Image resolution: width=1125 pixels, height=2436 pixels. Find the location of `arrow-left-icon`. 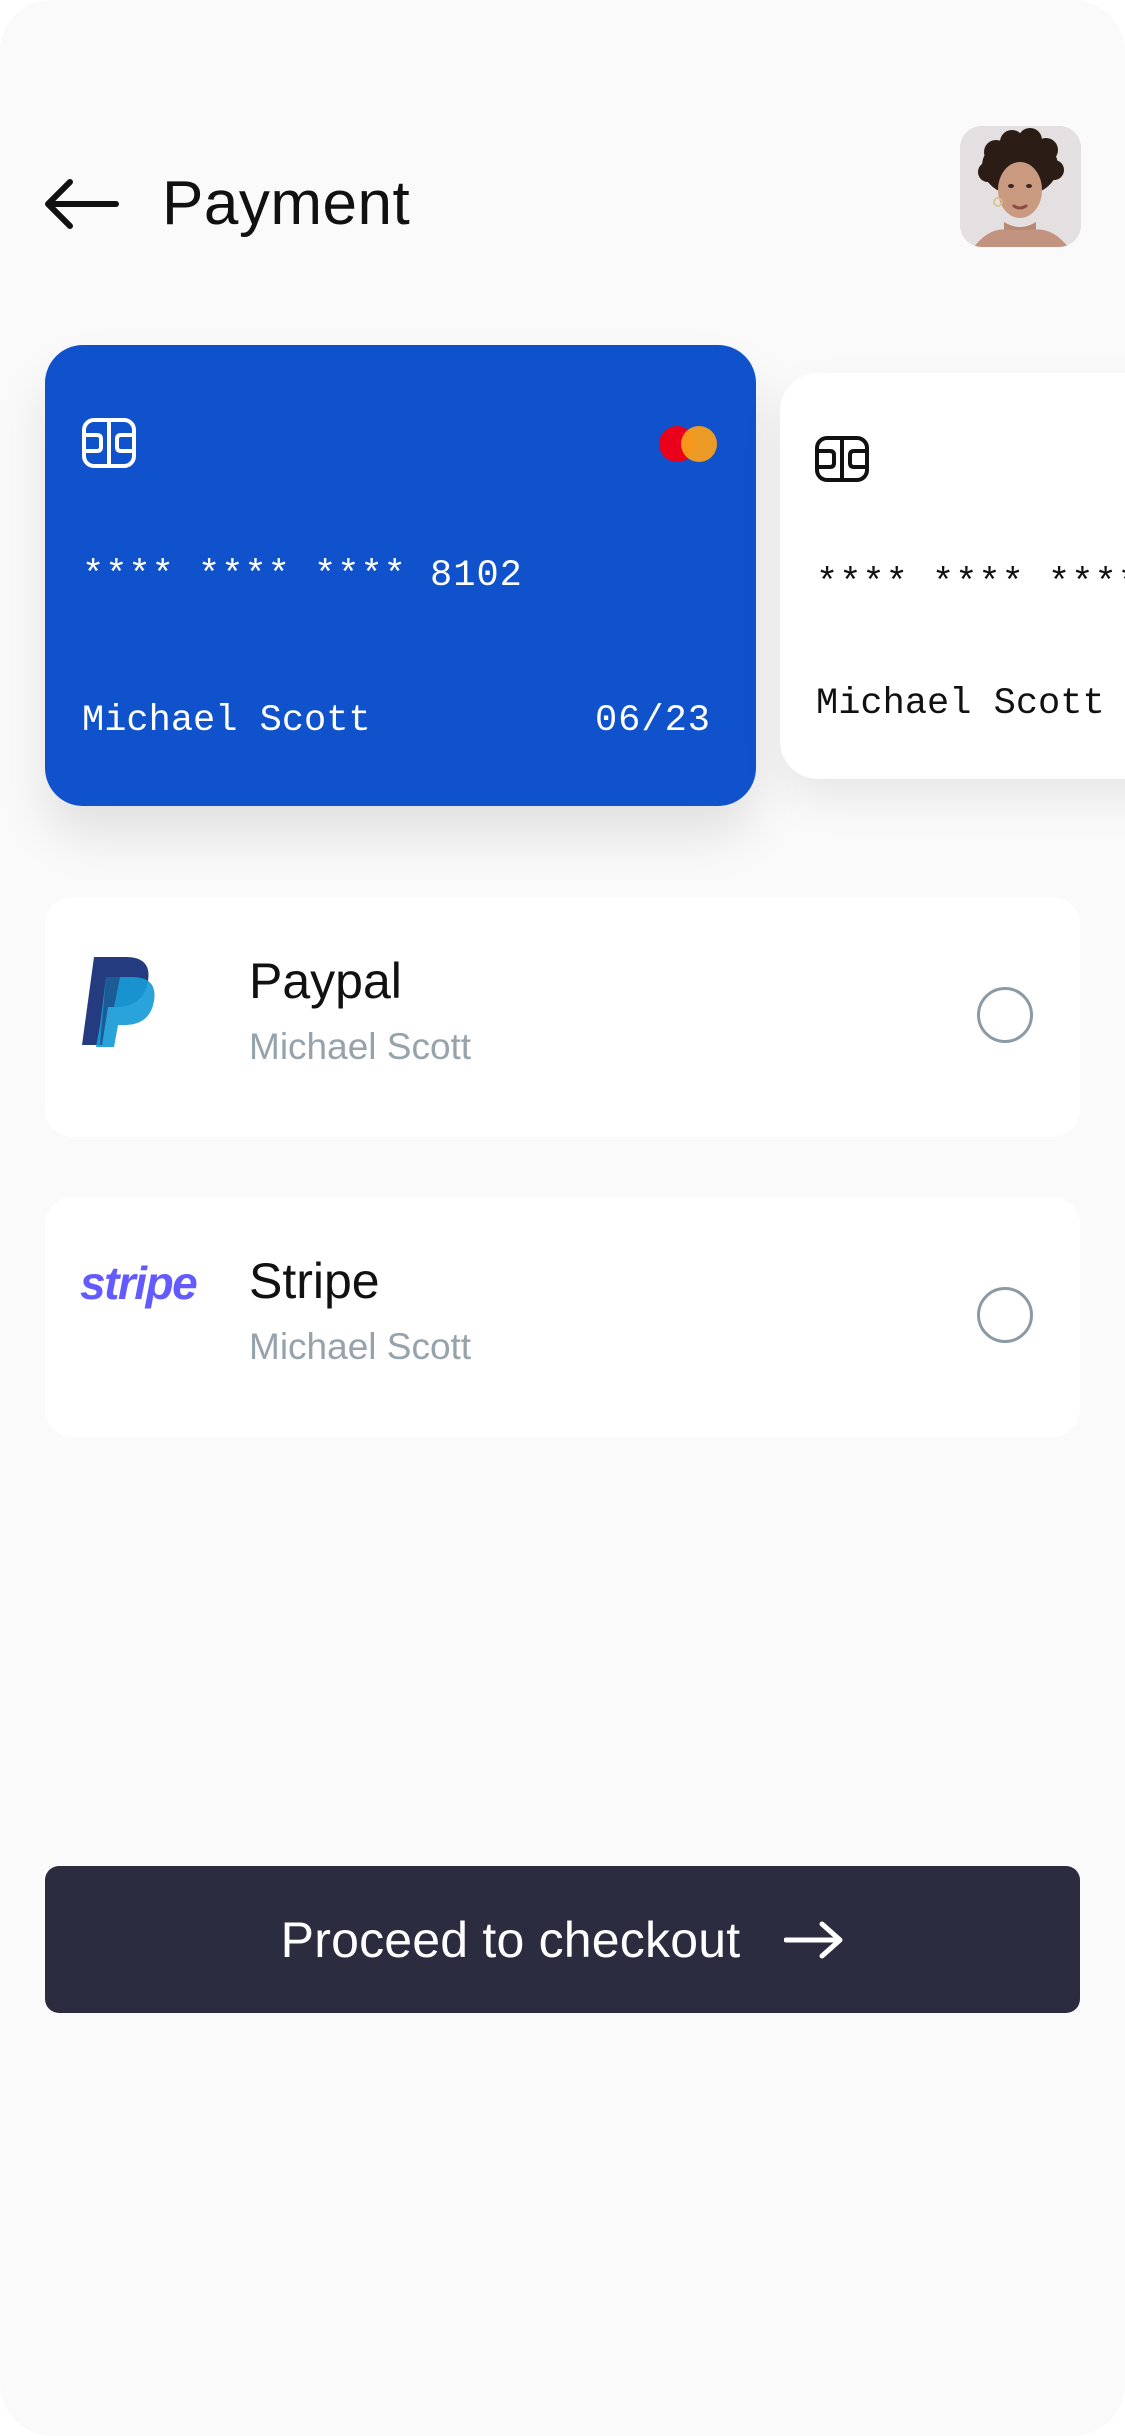

arrow-left-icon is located at coordinates (82, 204).